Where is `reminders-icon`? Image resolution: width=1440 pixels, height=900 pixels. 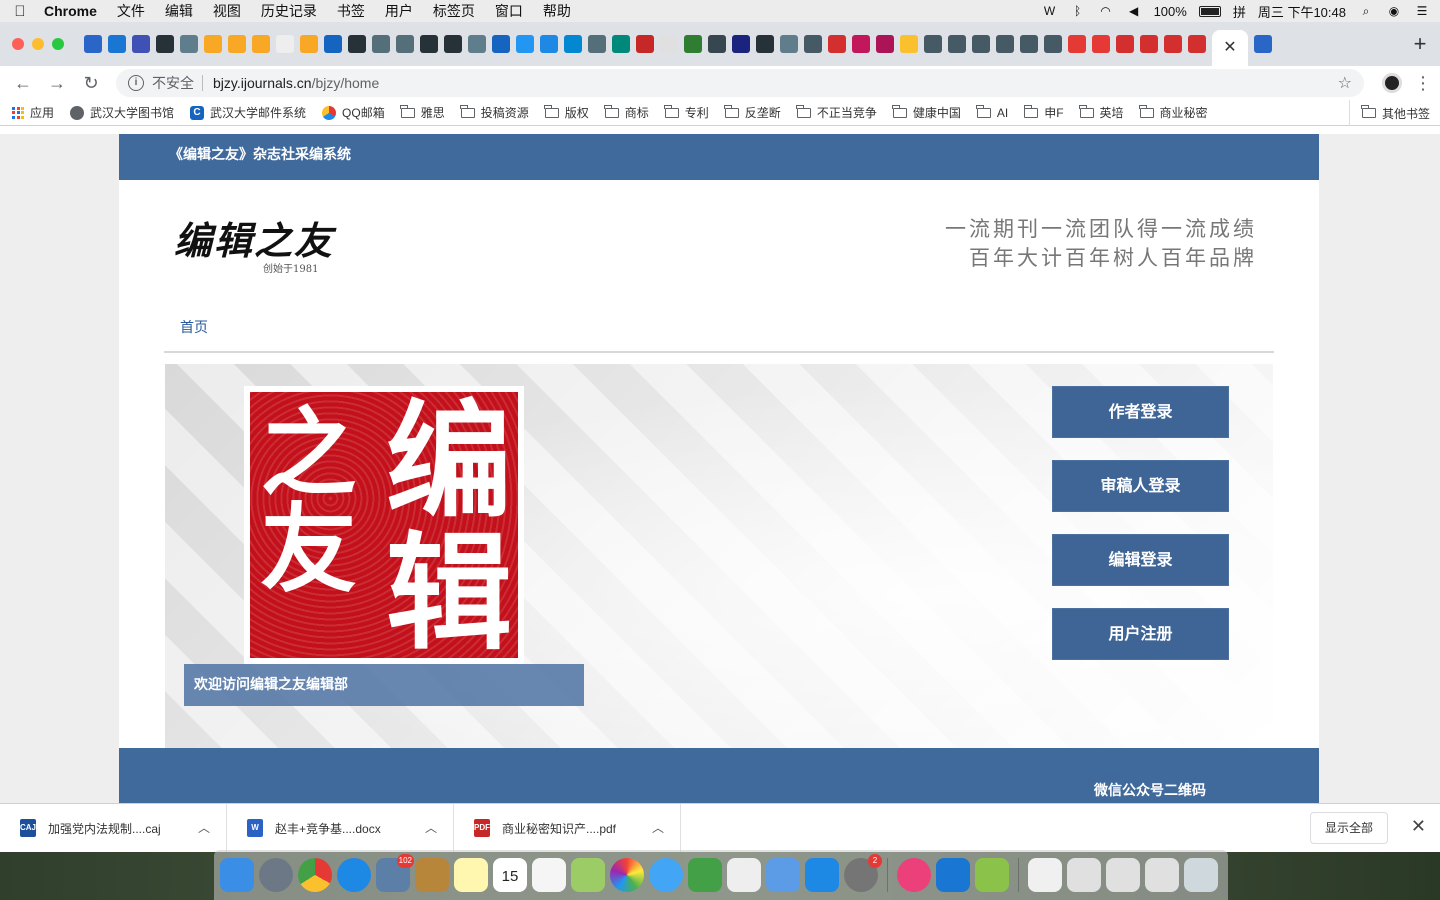 reminders-icon is located at coordinates (549, 875).